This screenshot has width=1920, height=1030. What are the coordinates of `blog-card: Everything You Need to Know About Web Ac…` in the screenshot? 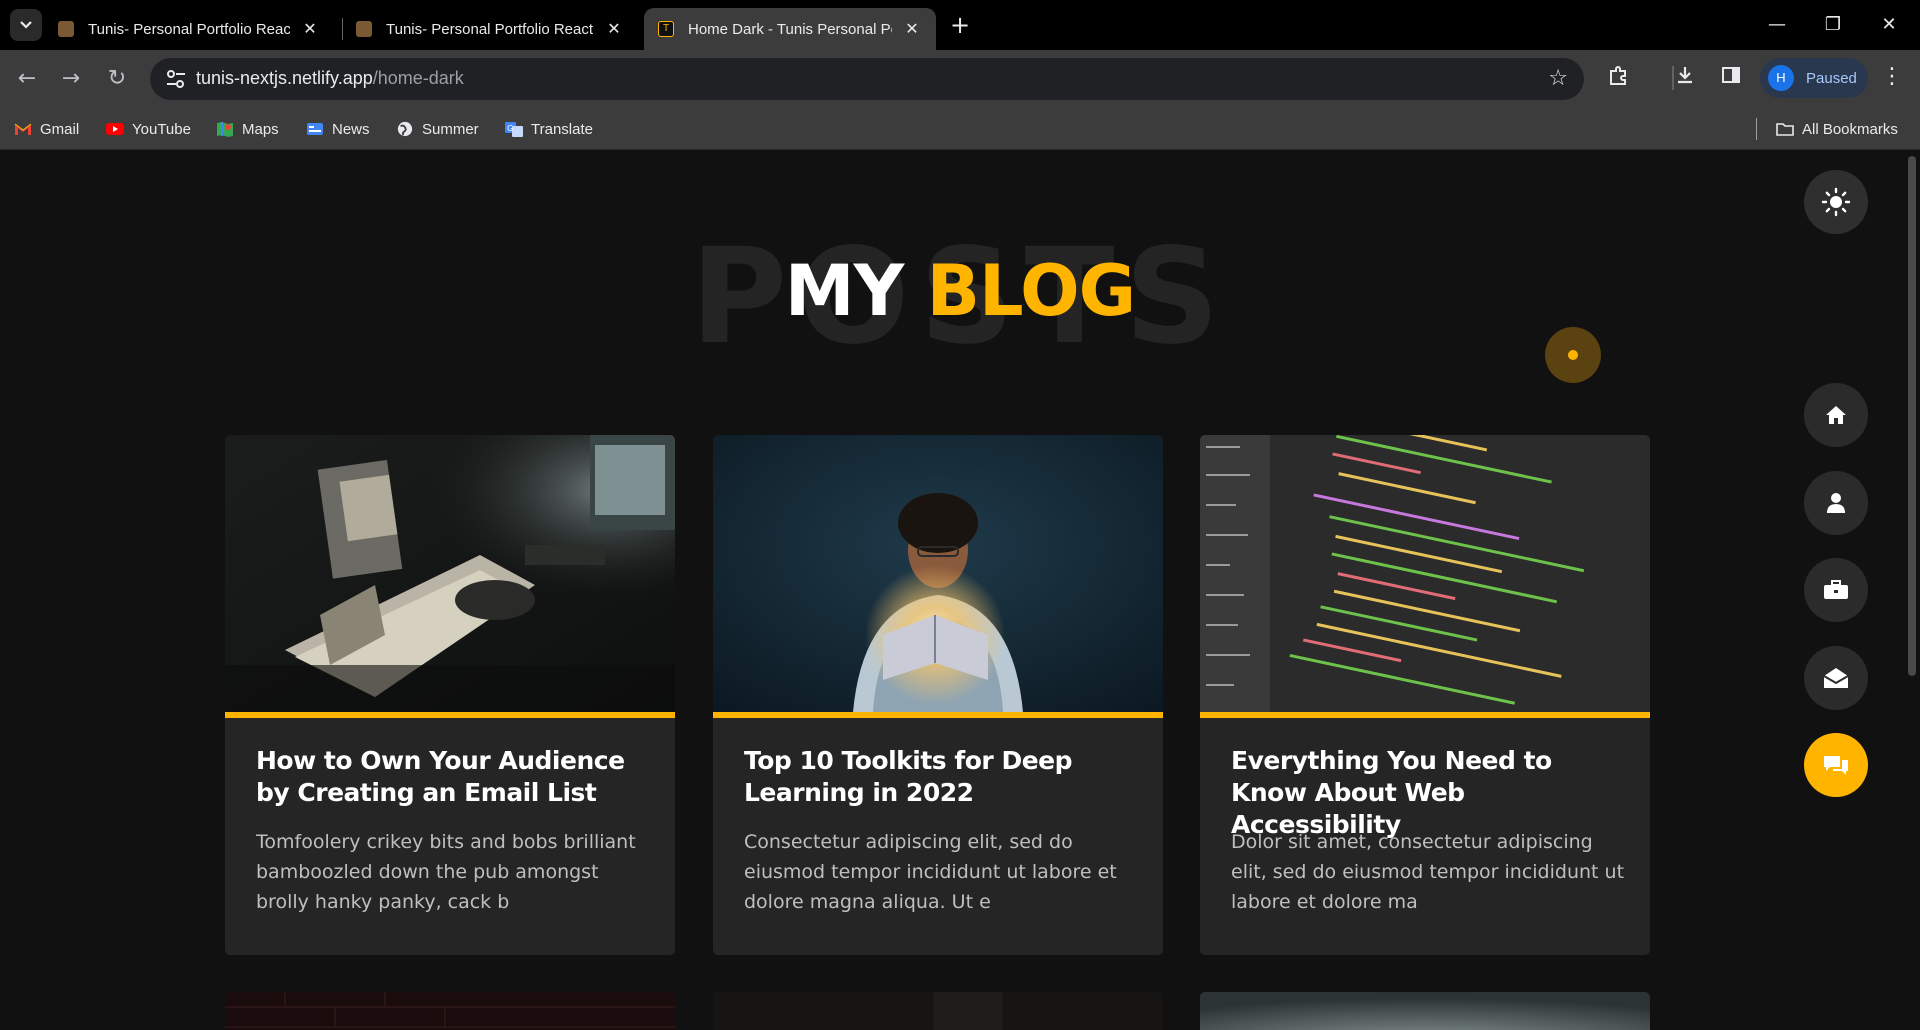 It's located at (1425, 695).